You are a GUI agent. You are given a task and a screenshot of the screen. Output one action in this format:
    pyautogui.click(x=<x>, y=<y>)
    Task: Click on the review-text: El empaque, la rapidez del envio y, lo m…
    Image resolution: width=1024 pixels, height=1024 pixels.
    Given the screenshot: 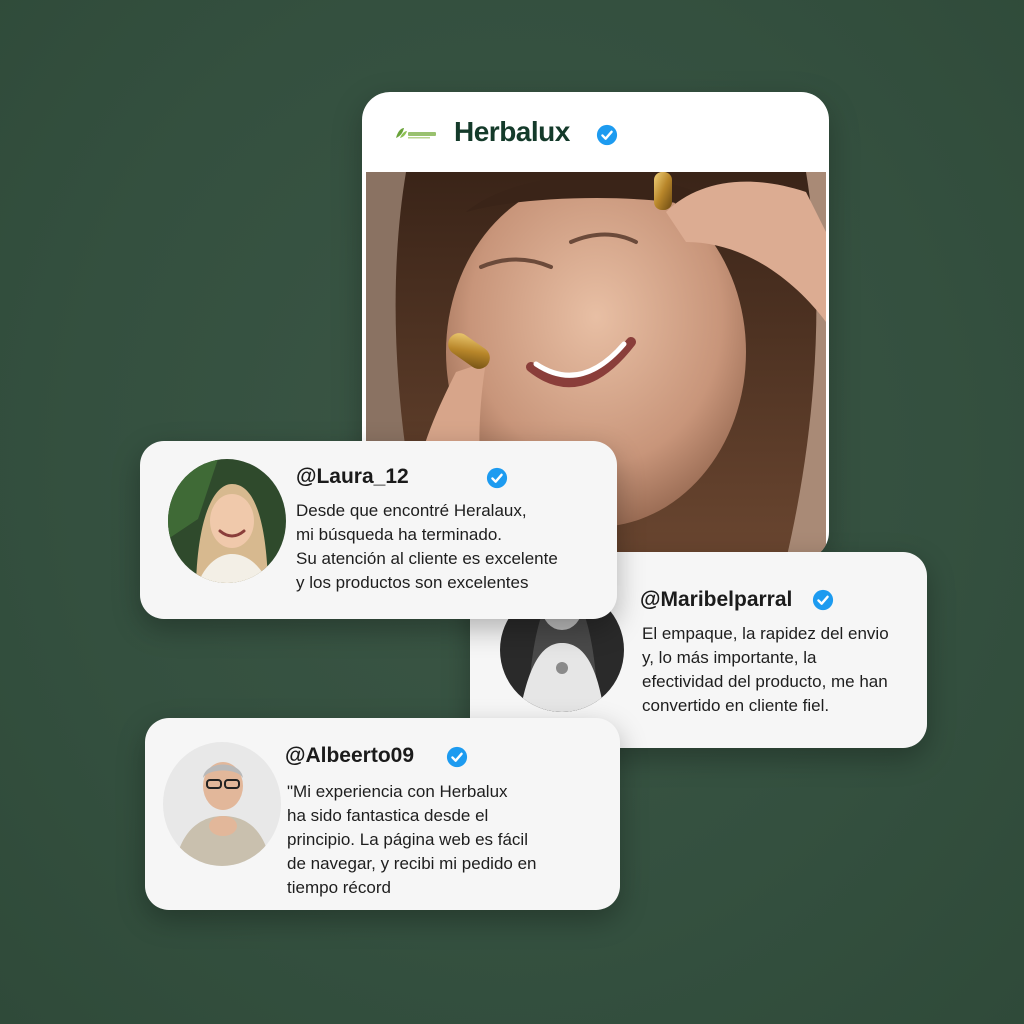 What is the action you would take?
    pyautogui.click(x=765, y=670)
    